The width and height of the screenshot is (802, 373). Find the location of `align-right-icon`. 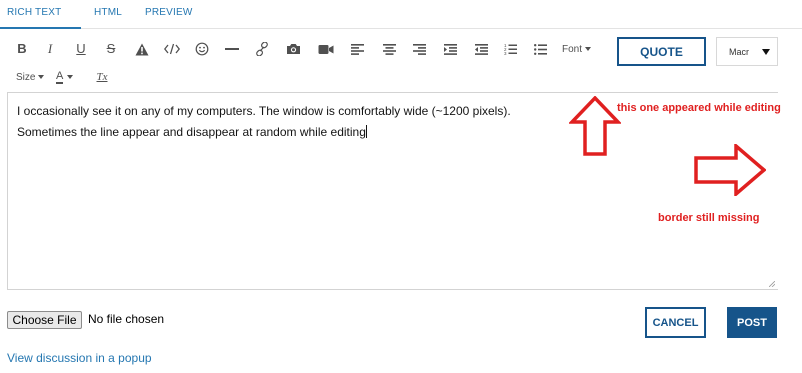

align-right-icon is located at coordinates (419, 49).